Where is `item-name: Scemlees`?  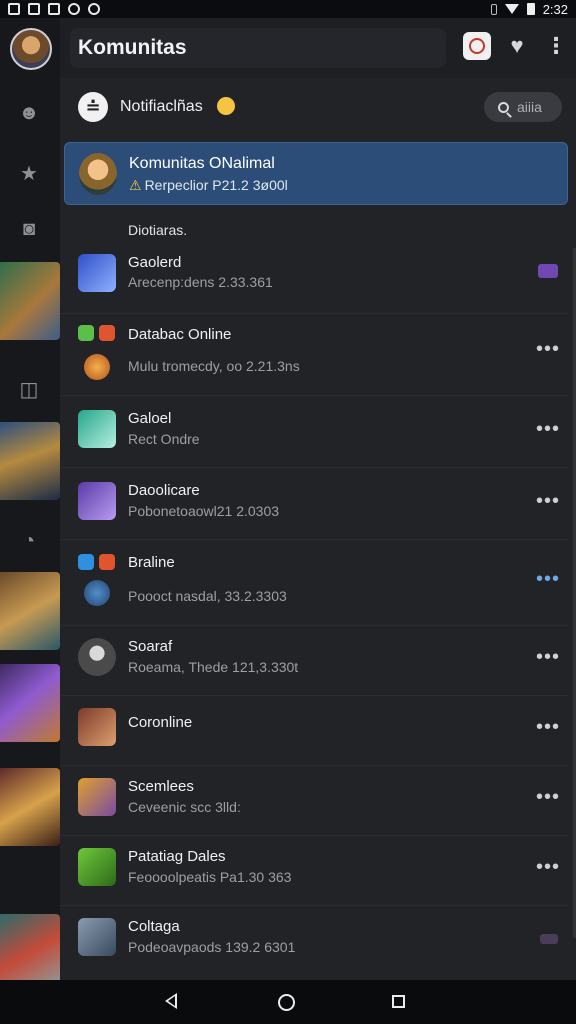 item-name: Scemlees is located at coordinates (161, 786).